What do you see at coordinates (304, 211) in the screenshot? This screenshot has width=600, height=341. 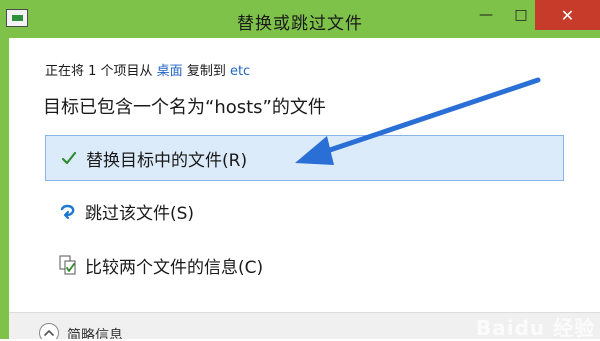 I see `skip-file-option: 跳过该文件(S)` at bounding box center [304, 211].